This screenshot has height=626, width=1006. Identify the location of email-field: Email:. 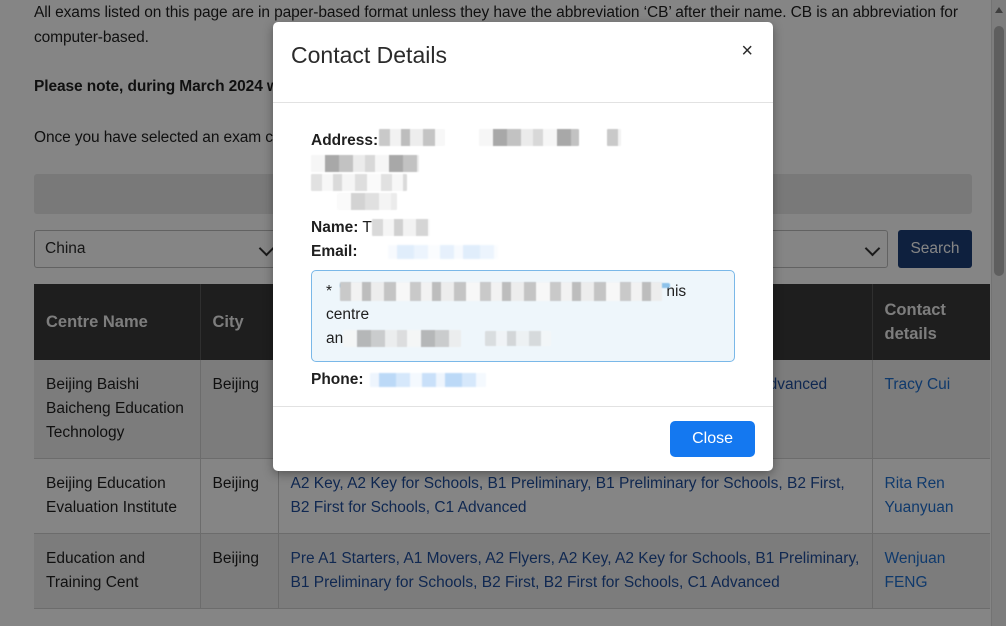
(523, 252).